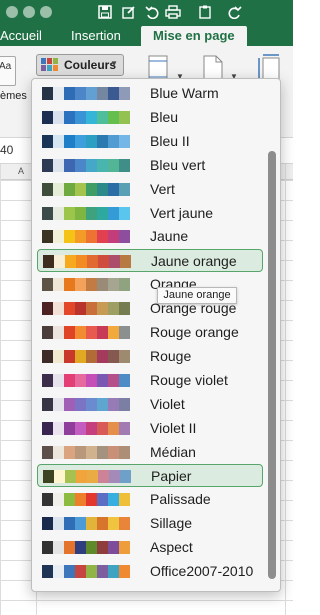 This screenshot has width=320, height=615. I want to click on tab-insertion: Insertion, so click(96, 36).